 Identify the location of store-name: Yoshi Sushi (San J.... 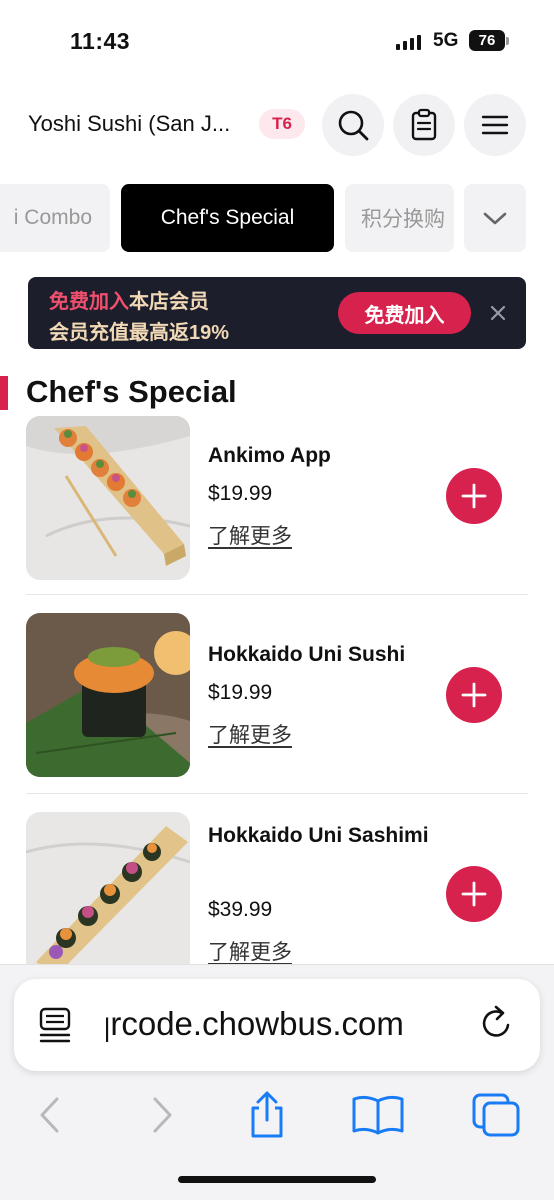
(129, 124).